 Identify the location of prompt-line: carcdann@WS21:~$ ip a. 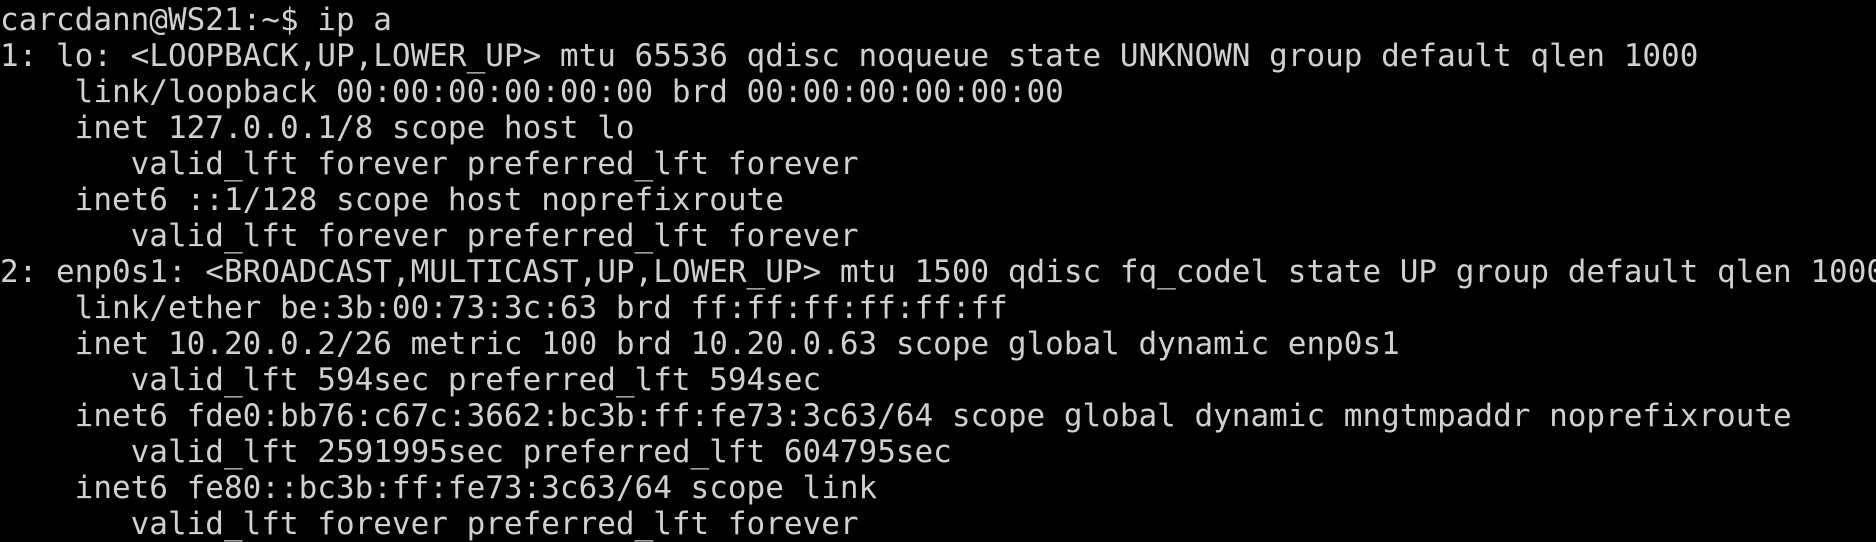
(196, 20).